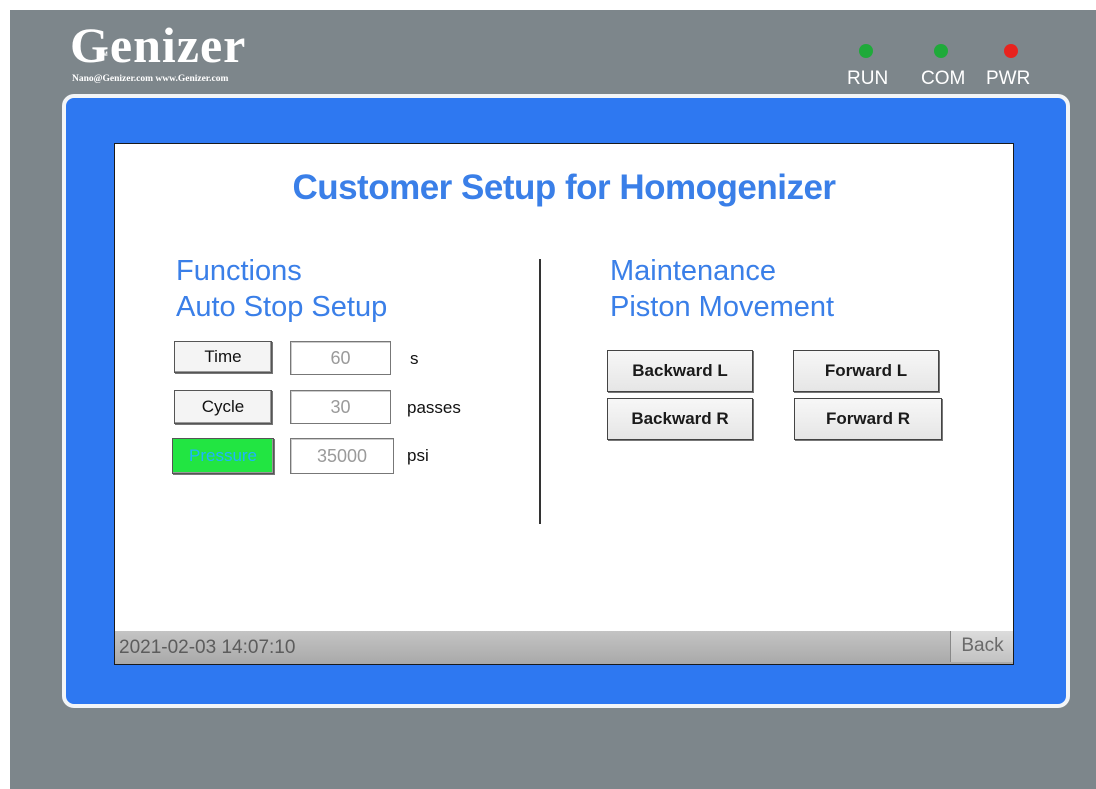  Describe the element at coordinates (868, 78) in the screenshot. I see `run-label: RUN` at that location.